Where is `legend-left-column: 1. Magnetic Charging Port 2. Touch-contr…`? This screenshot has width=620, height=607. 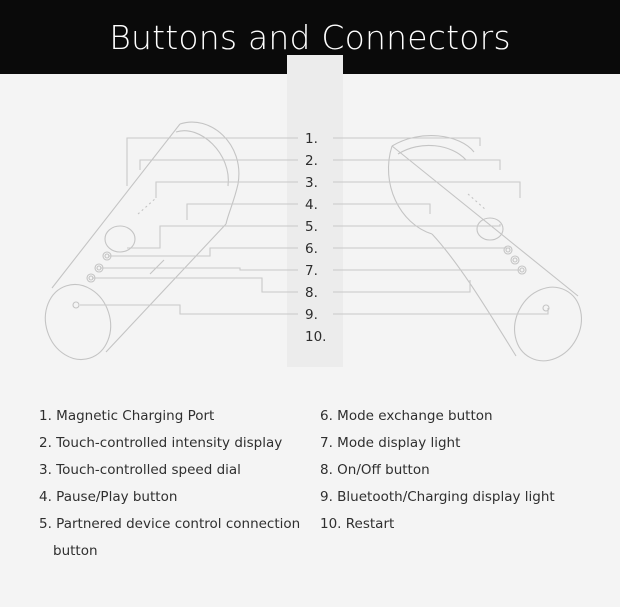
legend-left-column: 1. Magnetic Charging Port 2. Touch-contr… is located at coordinates (170, 484).